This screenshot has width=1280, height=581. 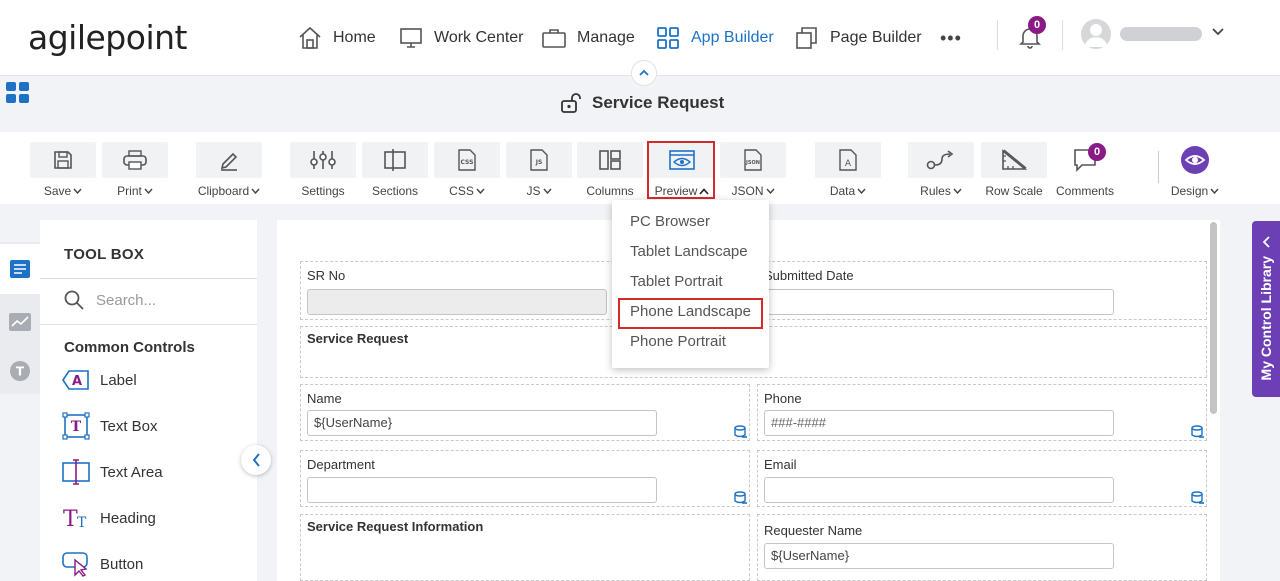 I want to click on toolbar-css: CSS CSS, so click(x=467, y=170).